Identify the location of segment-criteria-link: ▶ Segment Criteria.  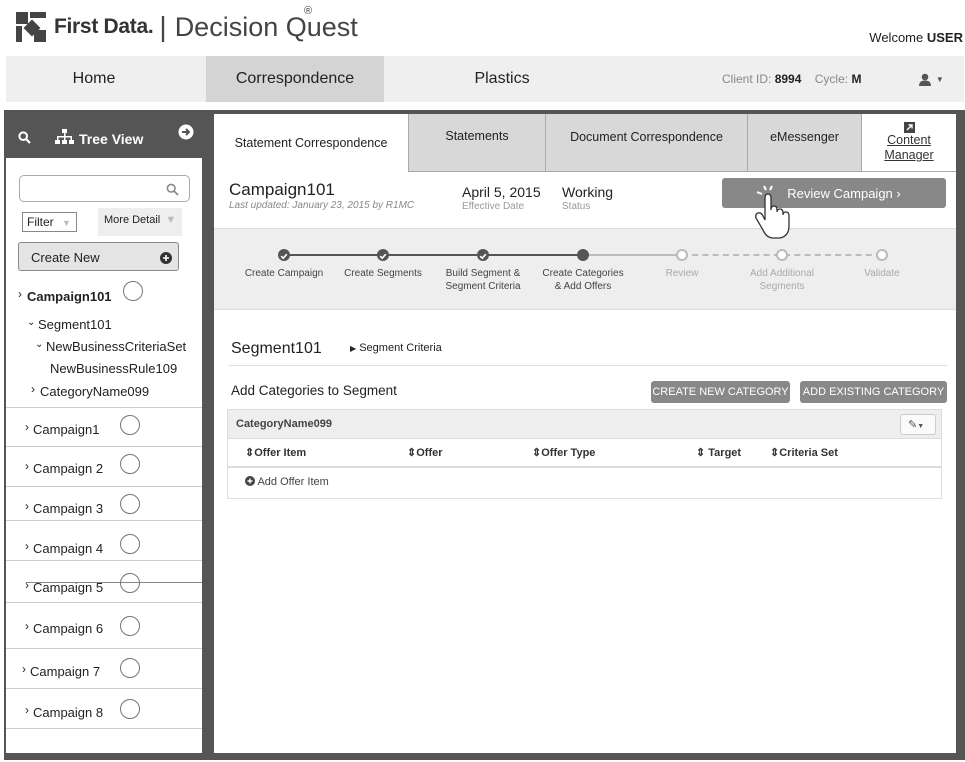
(396, 348).